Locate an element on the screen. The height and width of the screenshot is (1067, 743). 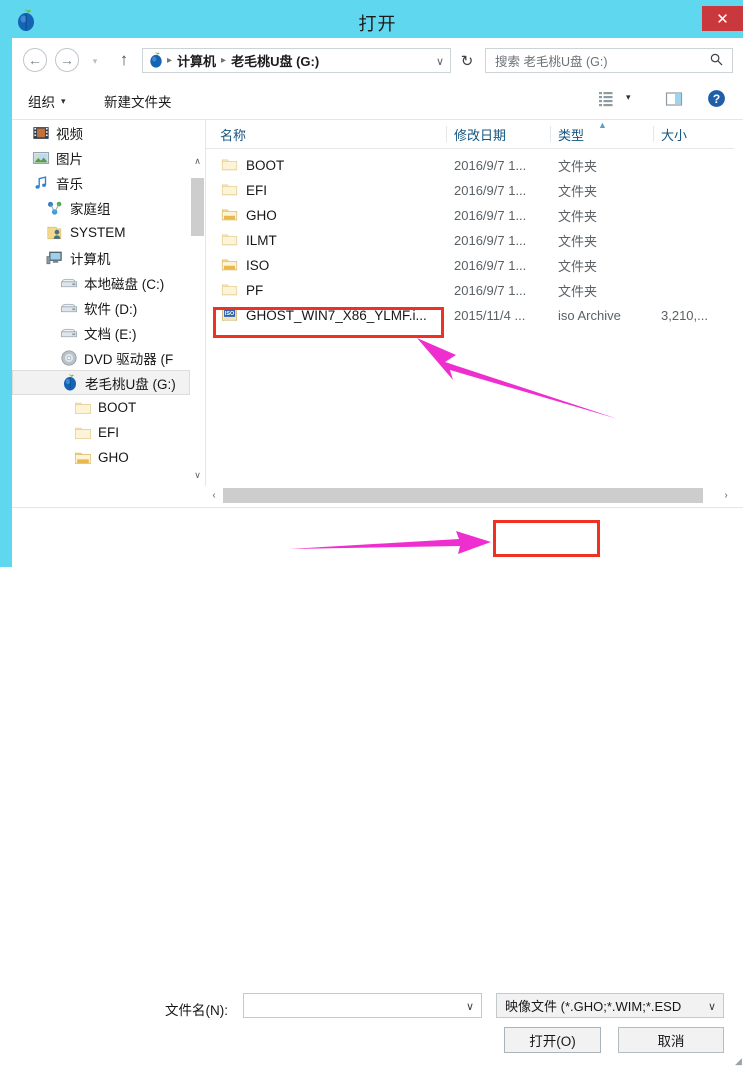
sidebar-item-c: 本地磁盘 (C:) is located at coordinates (101, 282).